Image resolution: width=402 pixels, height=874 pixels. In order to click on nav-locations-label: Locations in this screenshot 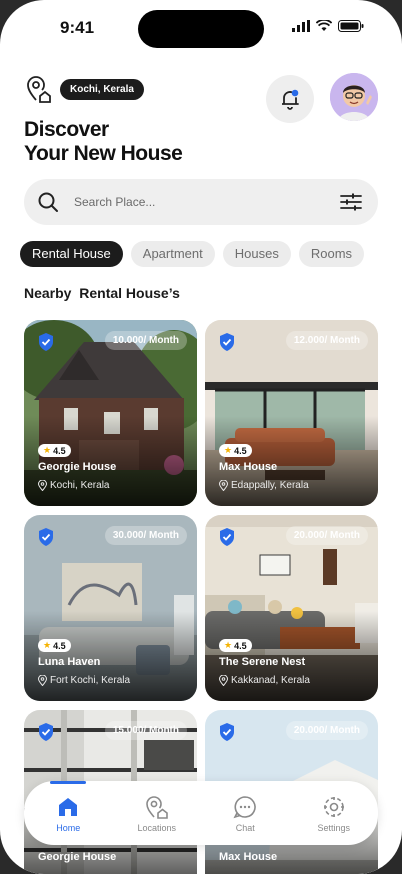, I will do `click(157, 827)`.